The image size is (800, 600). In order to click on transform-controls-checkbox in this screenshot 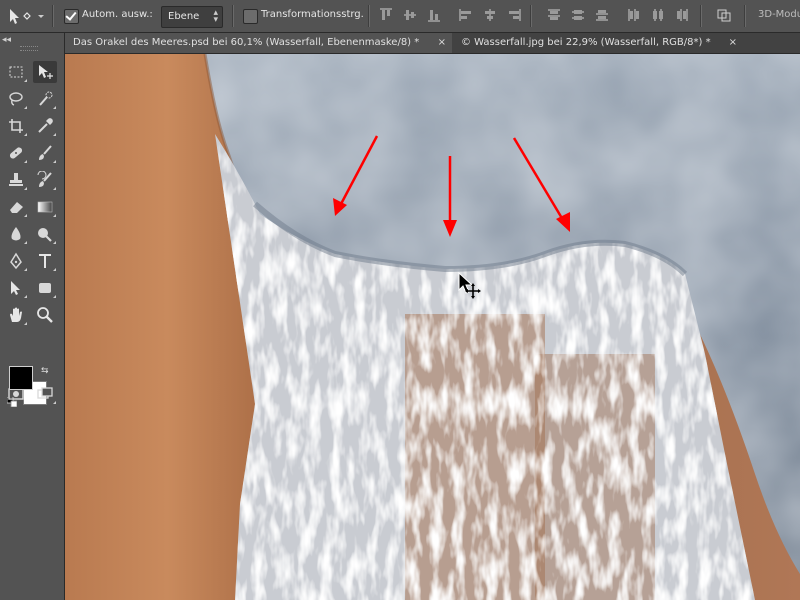, I will do `click(250, 16)`.